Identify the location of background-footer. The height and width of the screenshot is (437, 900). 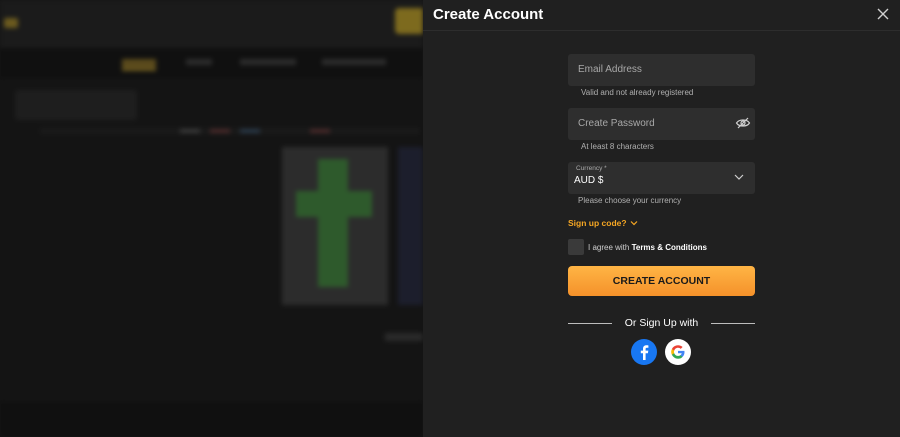
(211, 419).